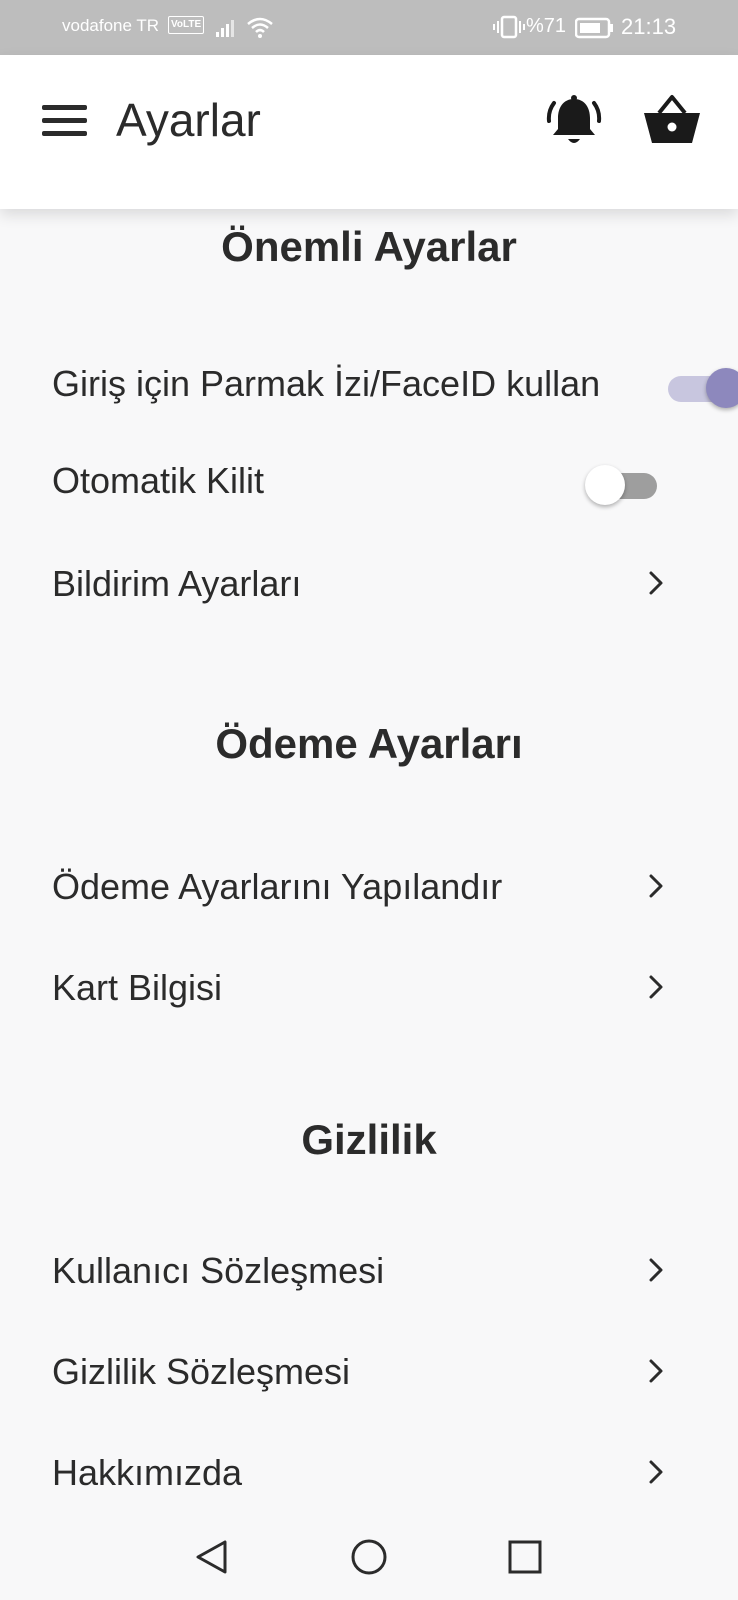  Describe the element at coordinates (137, 987) in the screenshot. I see `setting-card-info-label: Kart Bilgisi` at that location.